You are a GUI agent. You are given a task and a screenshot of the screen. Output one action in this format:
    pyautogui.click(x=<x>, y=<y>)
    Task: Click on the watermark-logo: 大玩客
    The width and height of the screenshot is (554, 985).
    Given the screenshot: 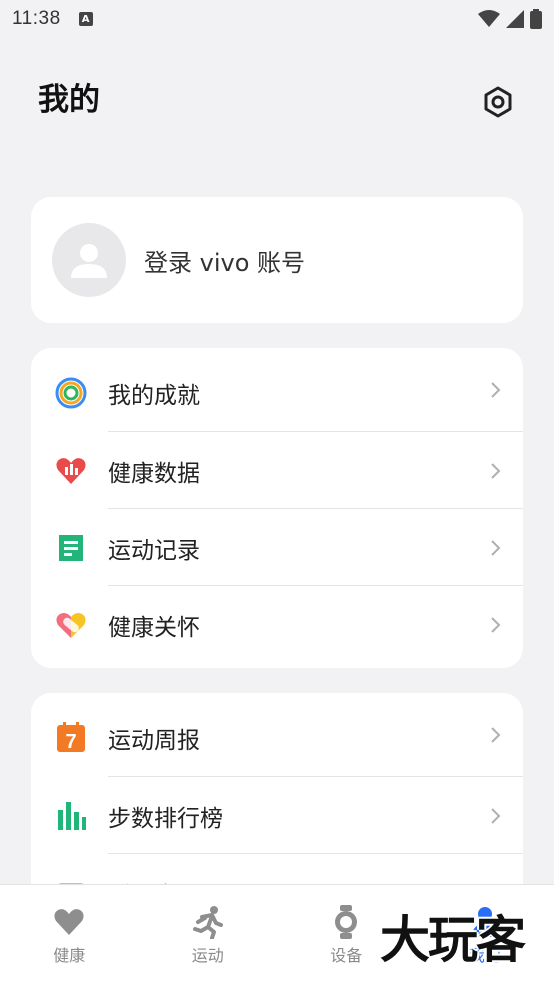 What is the action you would take?
    pyautogui.click(x=453, y=940)
    